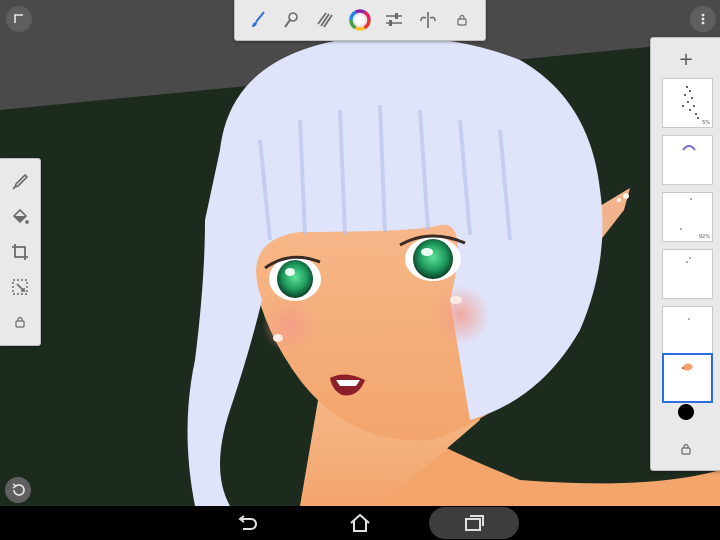  I want to click on brush-icon, so click(258, 19).